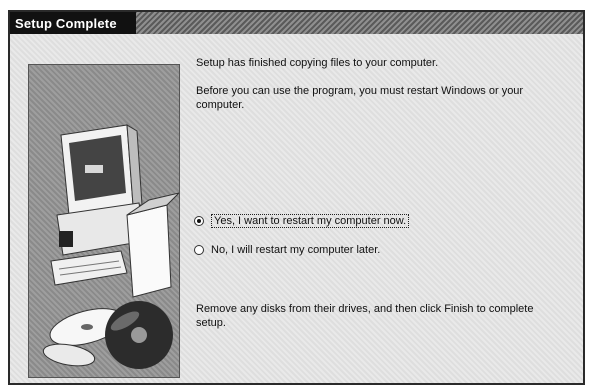 The width and height of the screenshot is (591, 392). Describe the element at coordinates (66, 23) in the screenshot. I see `window-title: Setup Complete` at that location.